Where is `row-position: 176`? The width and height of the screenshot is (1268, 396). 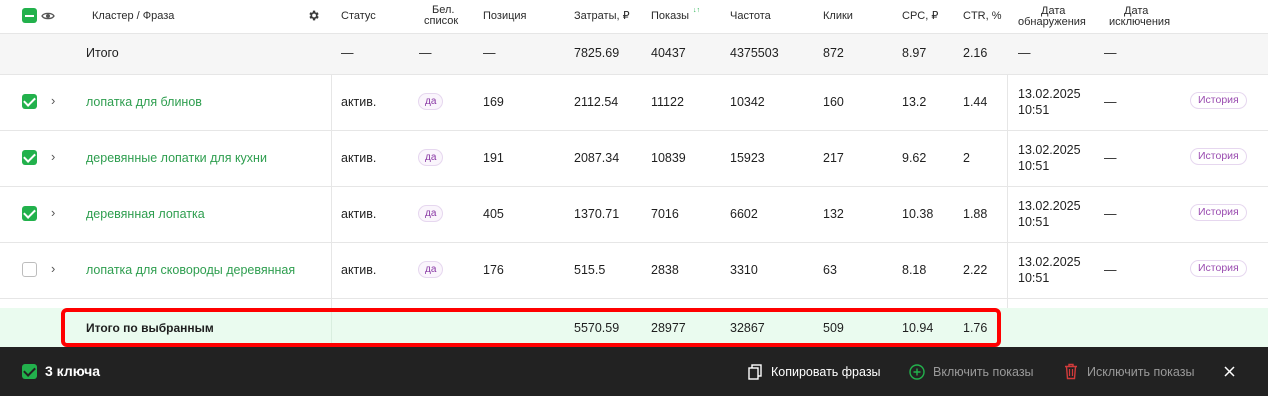
row-position: 176 is located at coordinates (493, 270).